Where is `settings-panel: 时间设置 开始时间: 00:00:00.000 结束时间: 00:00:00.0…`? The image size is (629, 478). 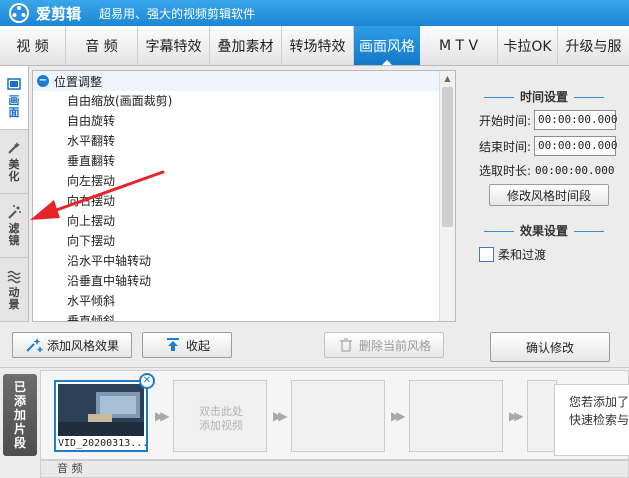 settings-panel: 时间设置 开始时间: 00:00:00.000 结束时间: 00:00:00.0… is located at coordinates (544, 196).